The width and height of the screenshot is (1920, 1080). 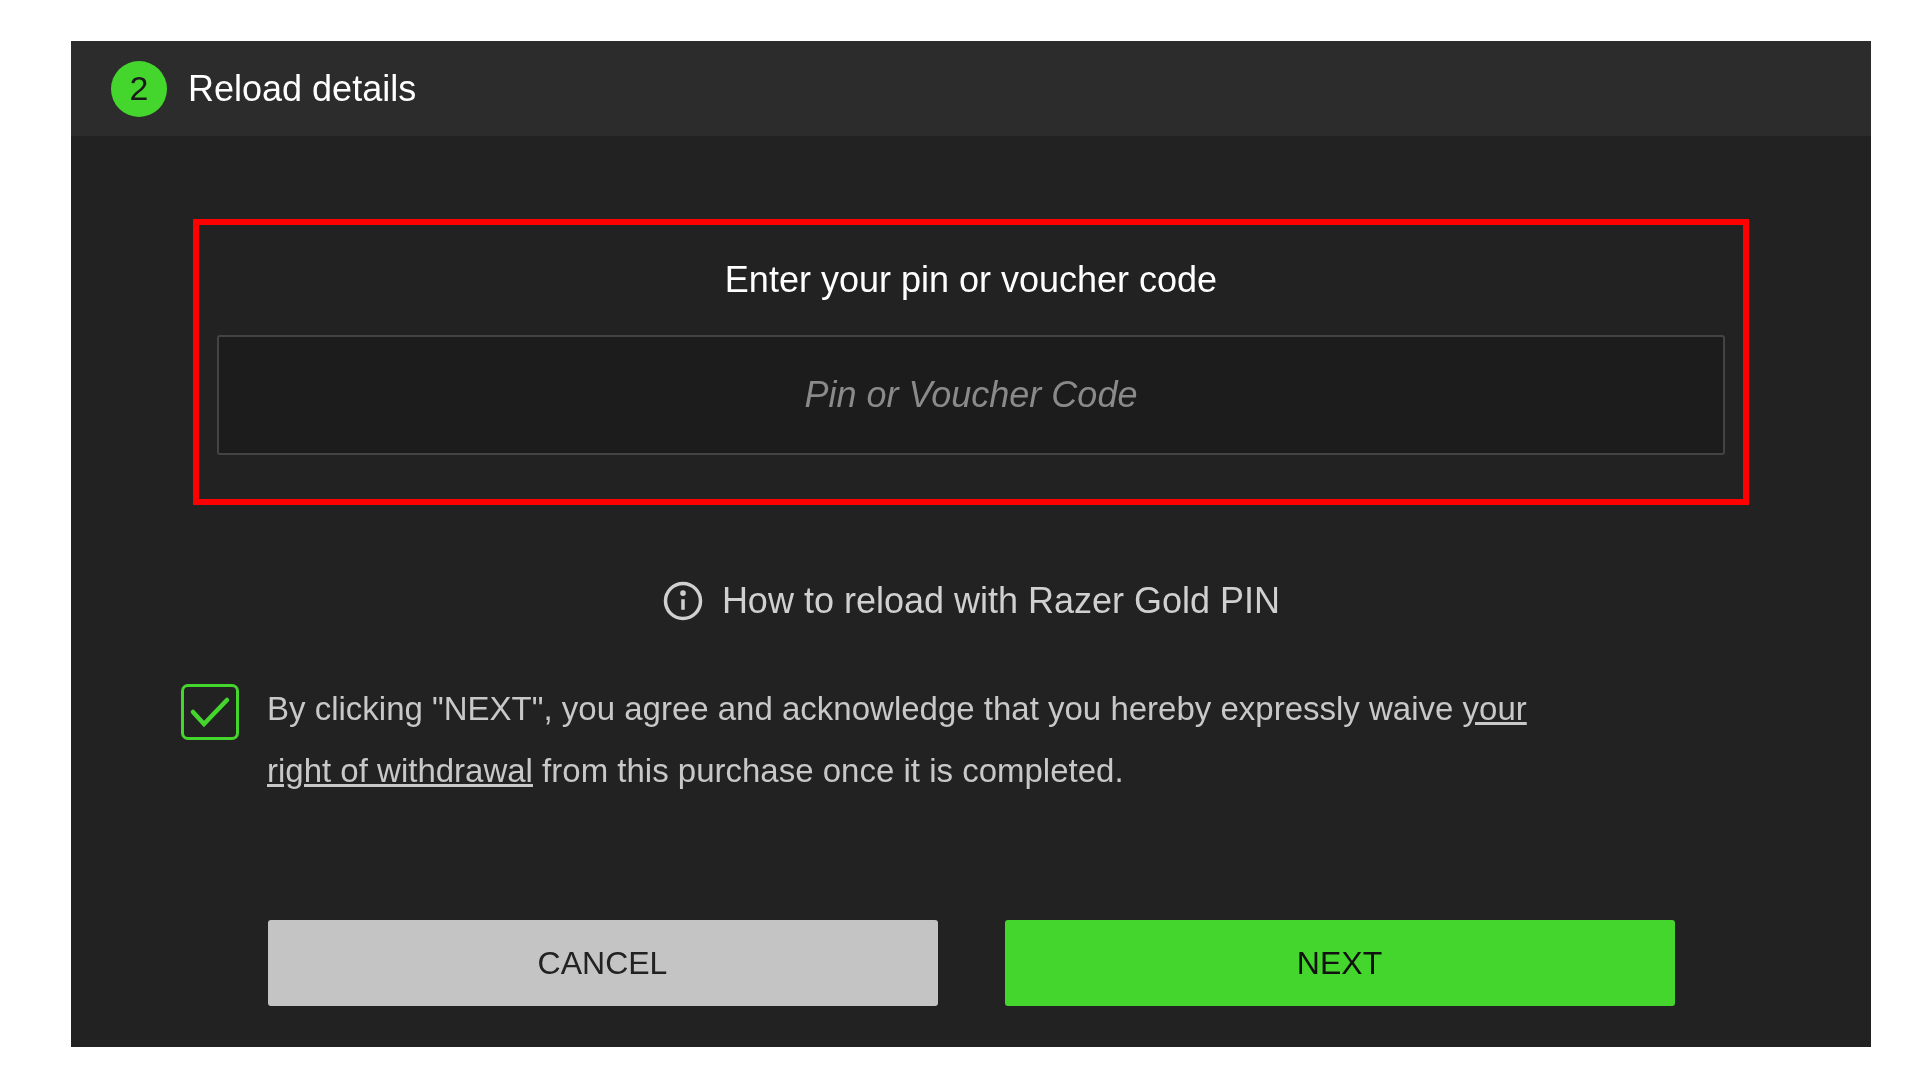 What do you see at coordinates (1494, 708) in the screenshot?
I see `withdrawal-link: your` at bounding box center [1494, 708].